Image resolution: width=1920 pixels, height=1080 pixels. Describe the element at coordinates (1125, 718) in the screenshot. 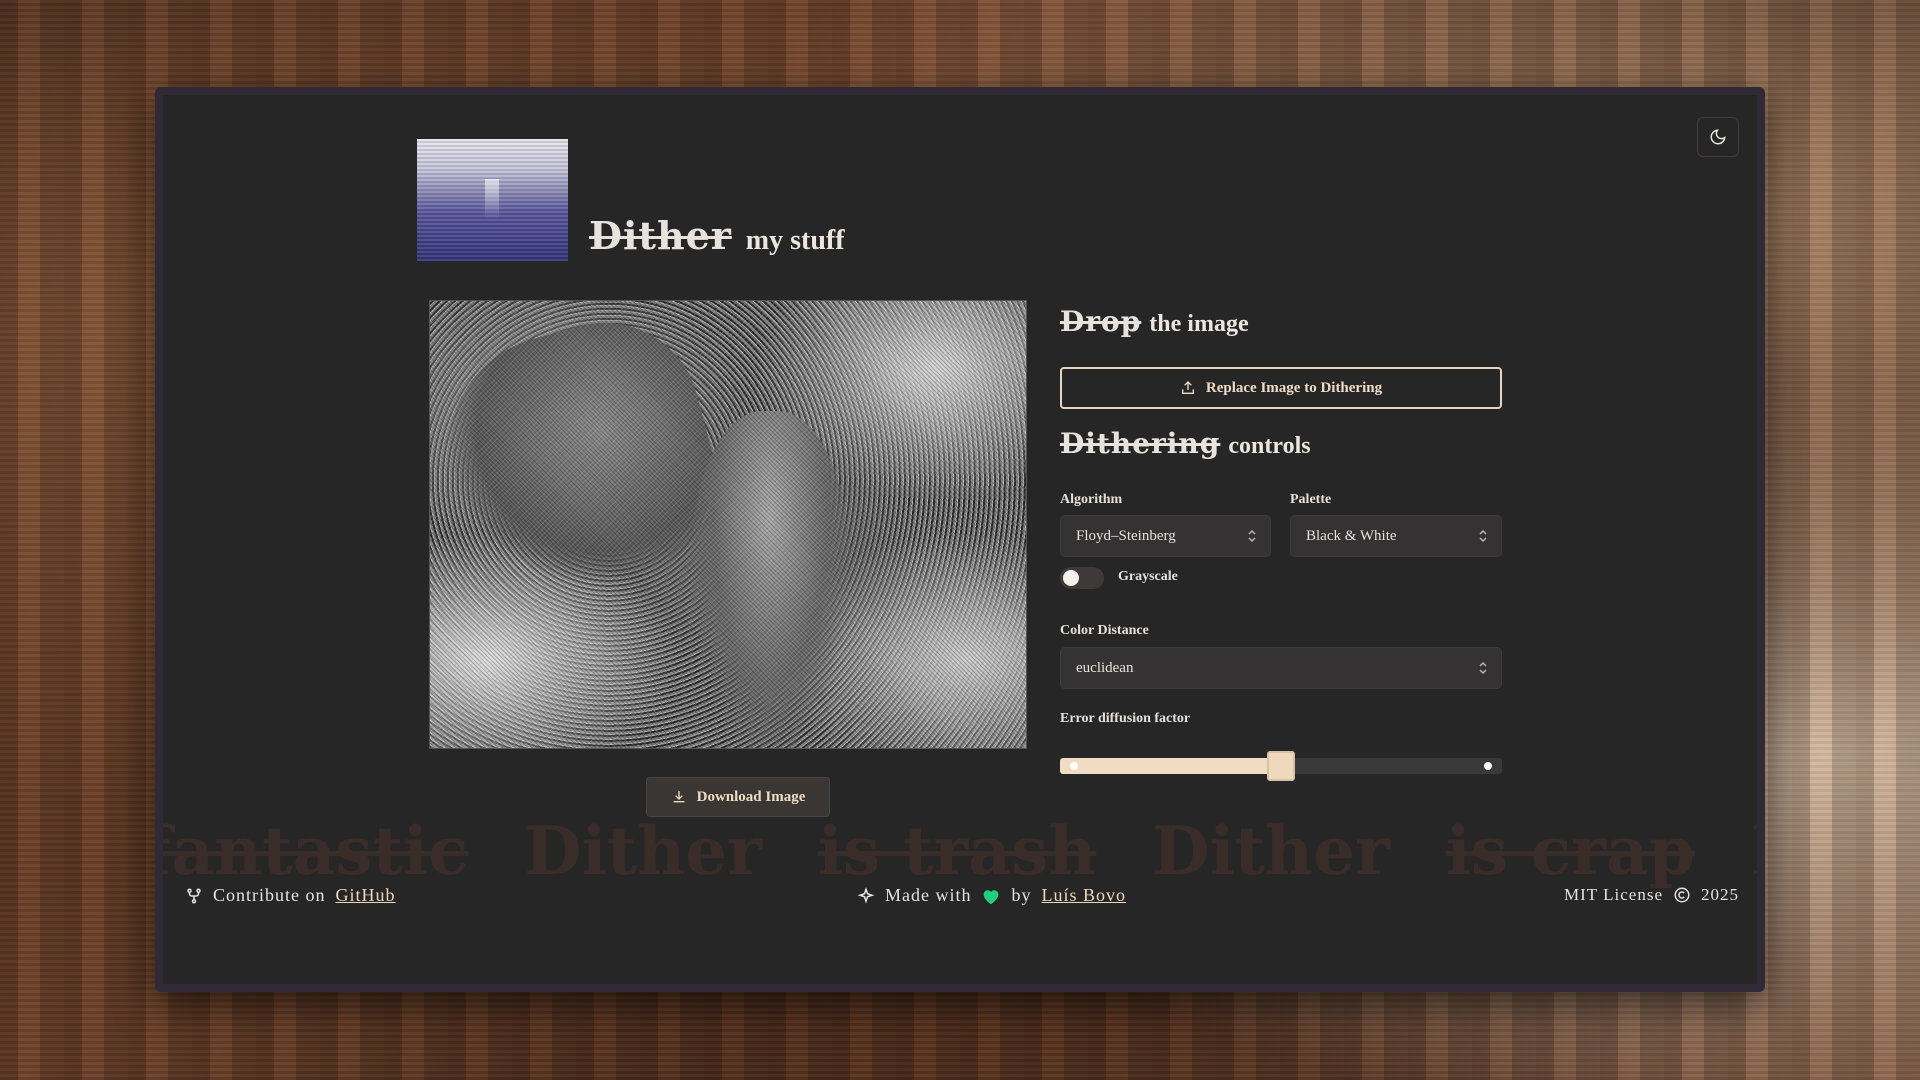

I see `error-diffusion-label: Error diffusion factor` at that location.